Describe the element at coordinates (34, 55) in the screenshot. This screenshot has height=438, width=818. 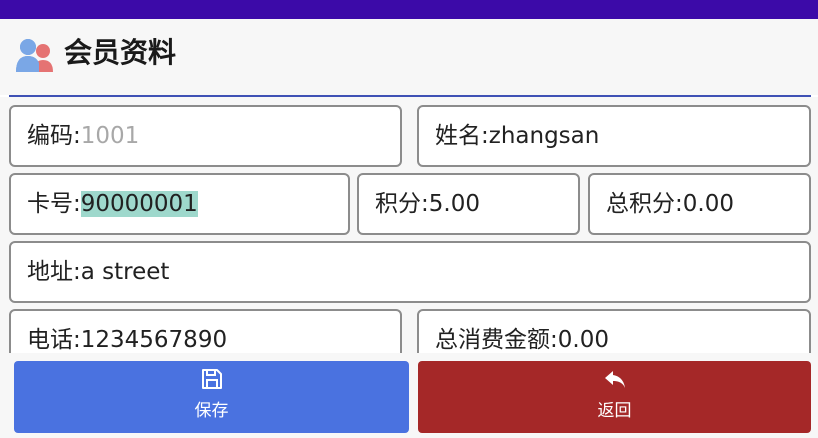
I see `member-group-icon` at that location.